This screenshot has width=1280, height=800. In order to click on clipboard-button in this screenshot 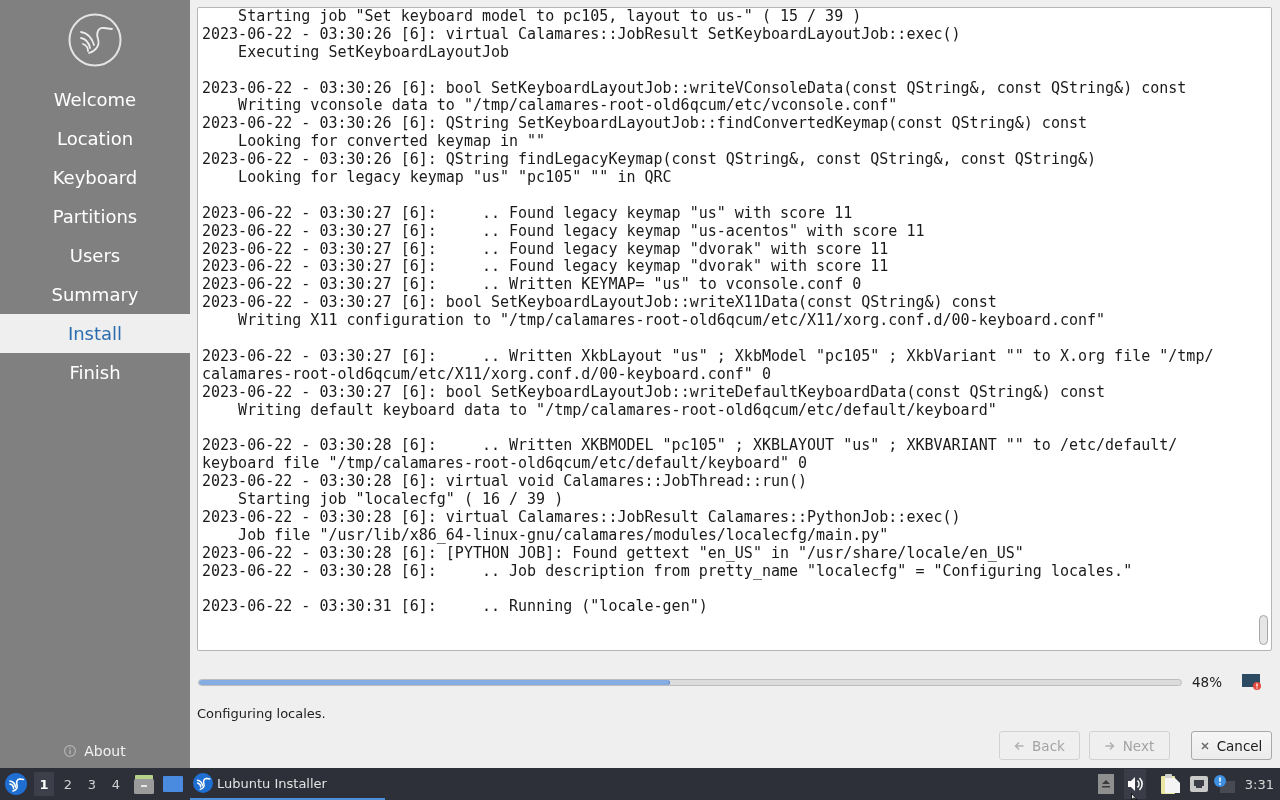, I will do `click(1170, 784)`.